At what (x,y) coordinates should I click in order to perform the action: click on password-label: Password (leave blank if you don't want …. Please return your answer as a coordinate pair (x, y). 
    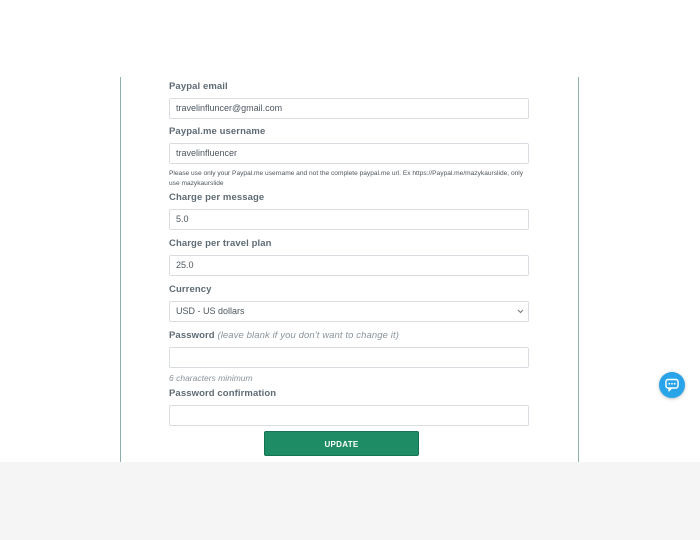
    Looking at the image, I should click on (349, 336).